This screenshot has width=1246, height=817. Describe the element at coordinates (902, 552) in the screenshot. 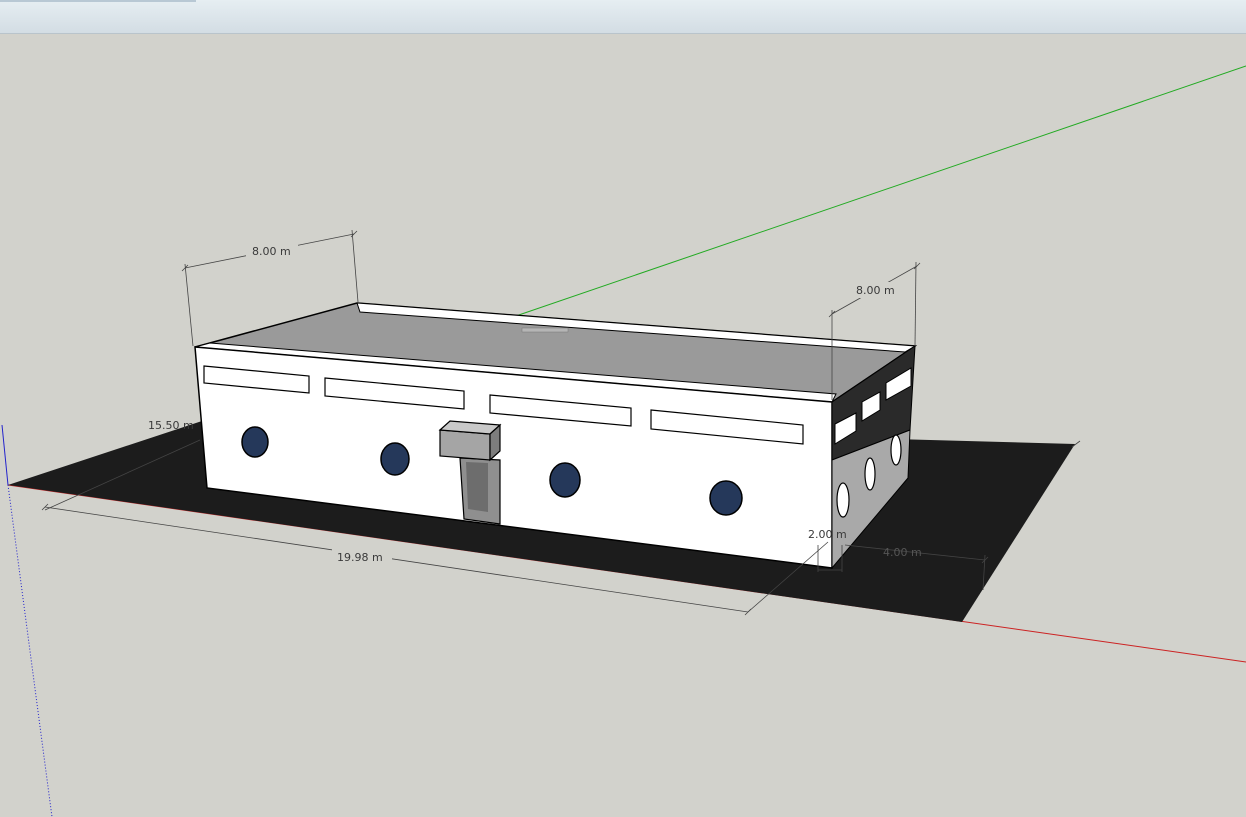

I see `dimension-label-side-offset: 4.00 m` at that location.